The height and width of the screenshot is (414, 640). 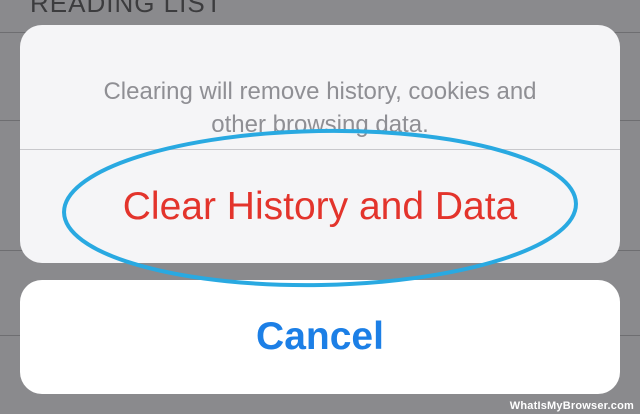 What do you see at coordinates (571, 406) in the screenshot?
I see `watermark-text: WhatIsMyBrowser.com` at bounding box center [571, 406].